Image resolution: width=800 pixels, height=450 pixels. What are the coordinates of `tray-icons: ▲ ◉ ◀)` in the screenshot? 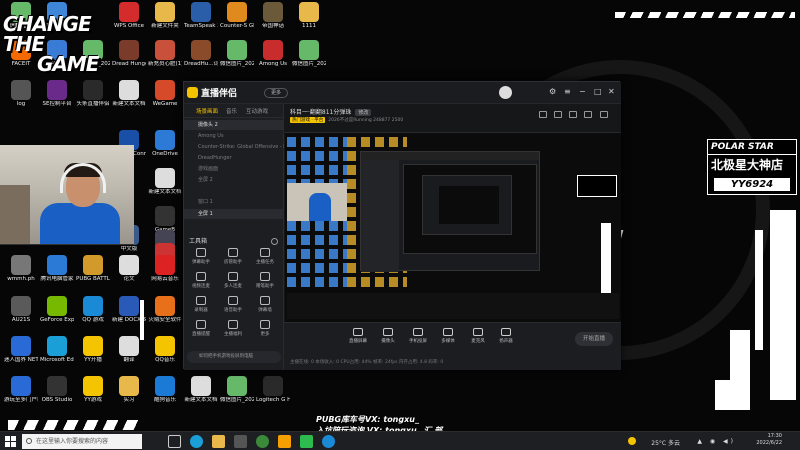 It's located at (716, 441).